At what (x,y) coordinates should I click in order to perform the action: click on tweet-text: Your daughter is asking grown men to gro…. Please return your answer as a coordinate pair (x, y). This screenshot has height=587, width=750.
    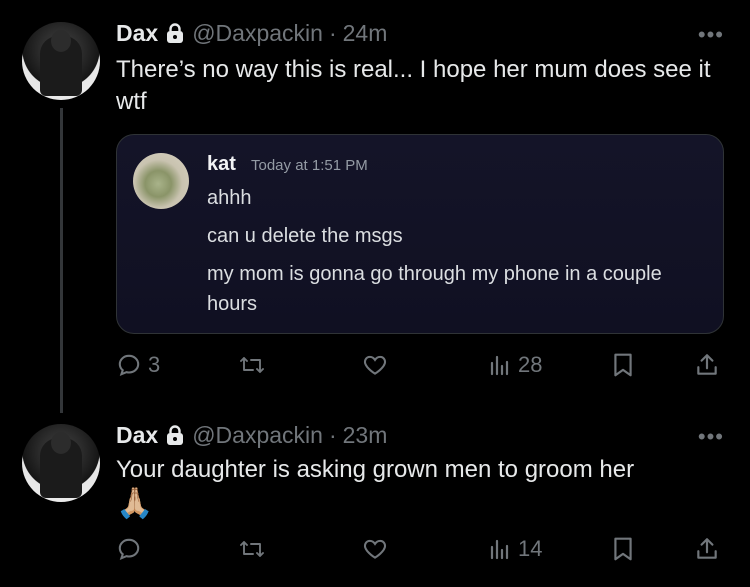
    Looking at the image, I should click on (375, 469).